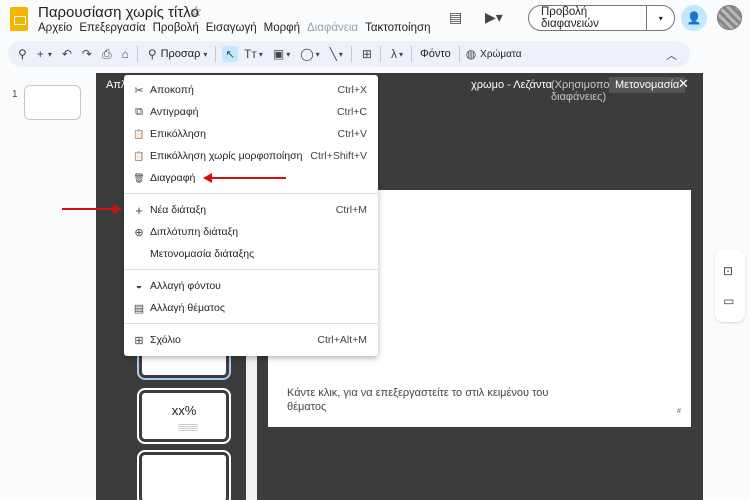 The height and width of the screenshot is (500, 750). What do you see at coordinates (184, 410) in the screenshot?
I see `thumb-title: xx%` at bounding box center [184, 410].